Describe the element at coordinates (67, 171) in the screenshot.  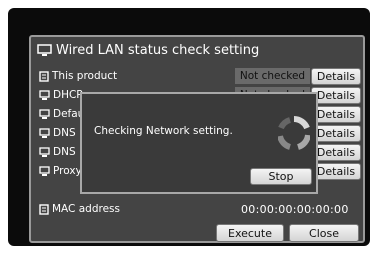
I see `row-label-text: Proxy` at that location.